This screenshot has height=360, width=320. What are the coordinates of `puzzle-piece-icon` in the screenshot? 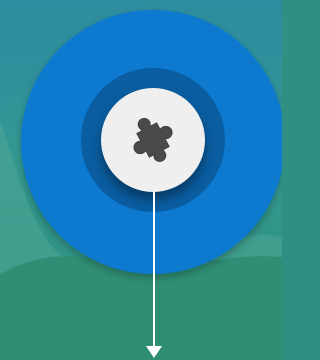 It's located at (153, 139).